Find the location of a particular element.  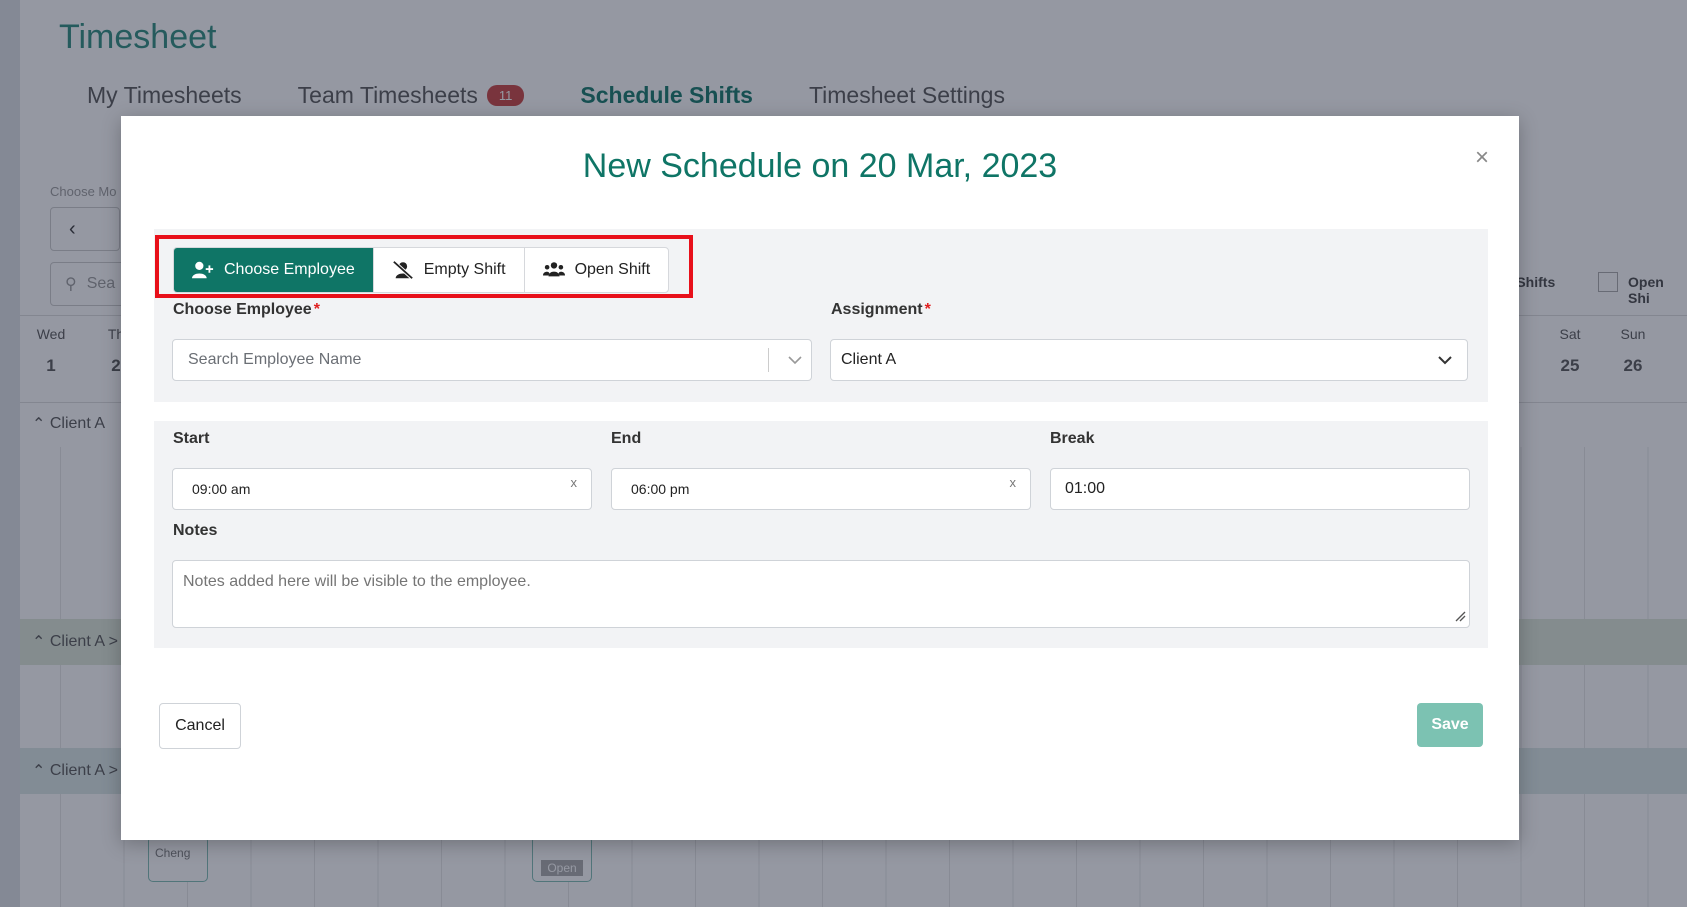

notes-label: Notes is located at coordinates (195, 530).